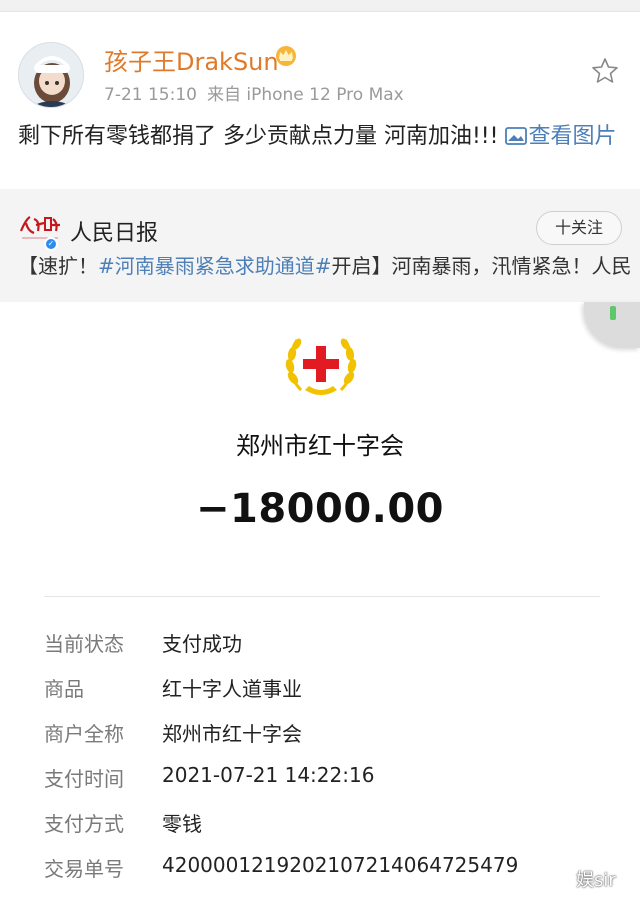 Image resolution: width=640 pixels, height=905 pixels. I want to click on detail-label: 支付方式, so click(84, 824).